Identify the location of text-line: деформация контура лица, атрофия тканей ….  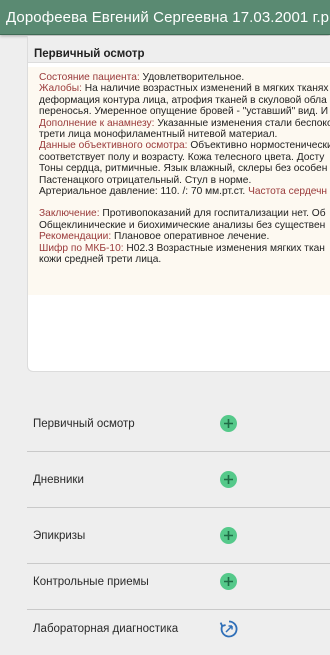
(183, 100).